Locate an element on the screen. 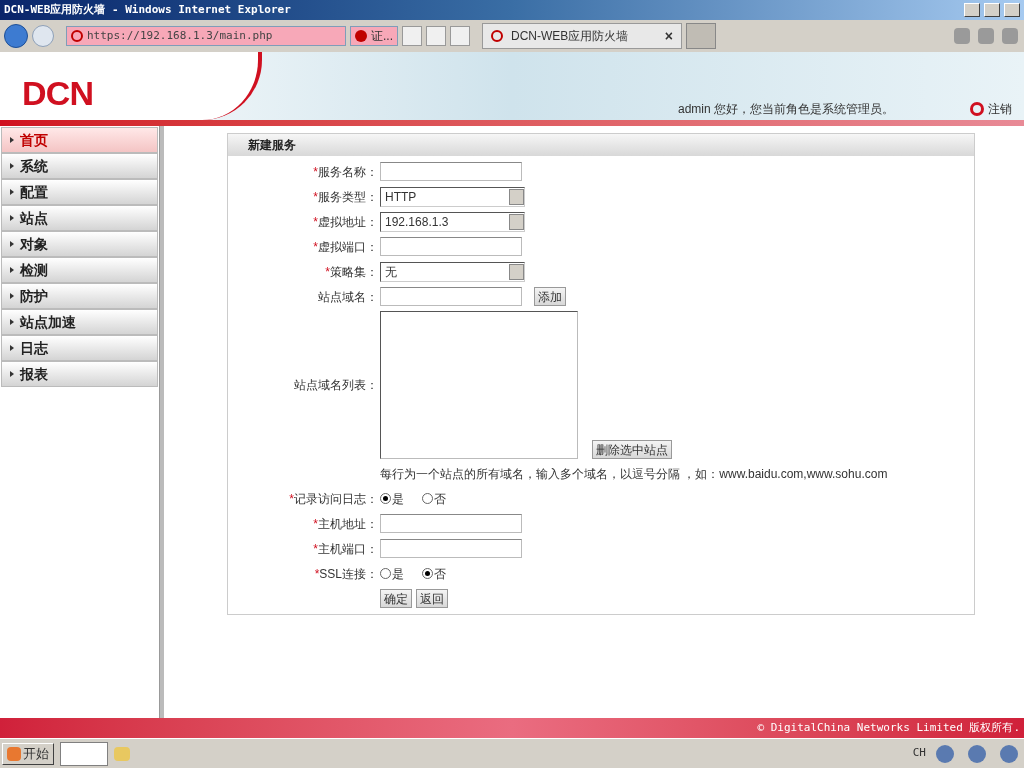 The height and width of the screenshot is (768, 1024). start-button: 开始 is located at coordinates (28, 753).